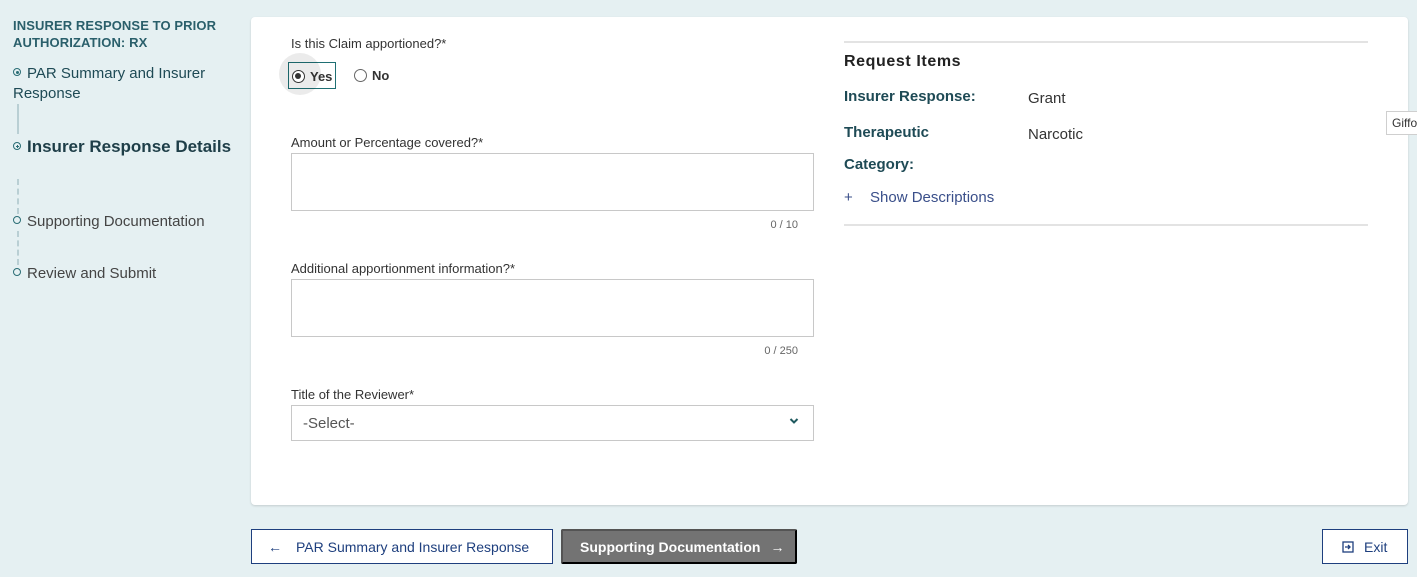 The height and width of the screenshot is (577, 1417). I want to click on therapeutic-category-value: Narcotic, so click(1056, 134).